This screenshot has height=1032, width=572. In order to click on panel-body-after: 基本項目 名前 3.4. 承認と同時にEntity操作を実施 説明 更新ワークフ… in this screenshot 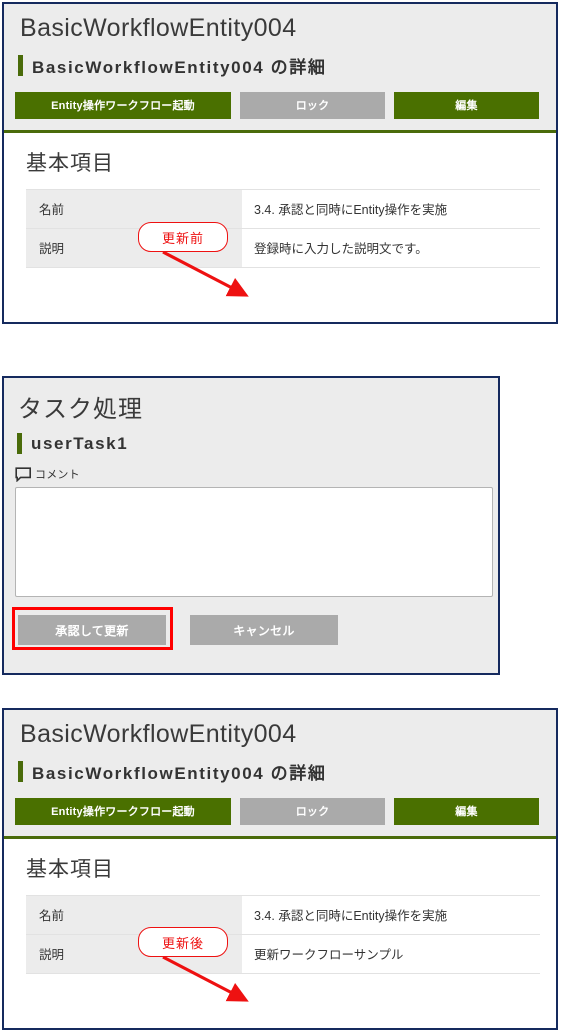, I will do `click(280, 906)`.